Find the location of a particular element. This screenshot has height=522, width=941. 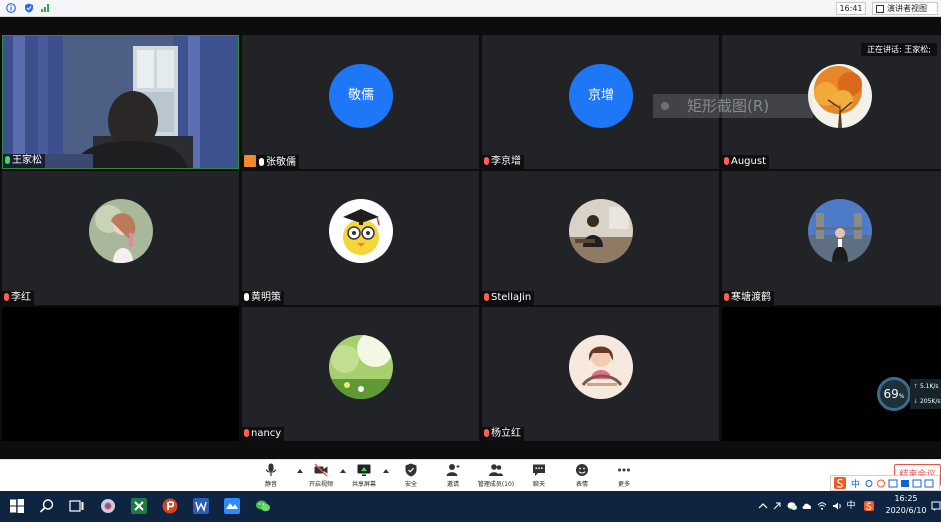

sogou-tray-icon is located at coordinates (869, 506).